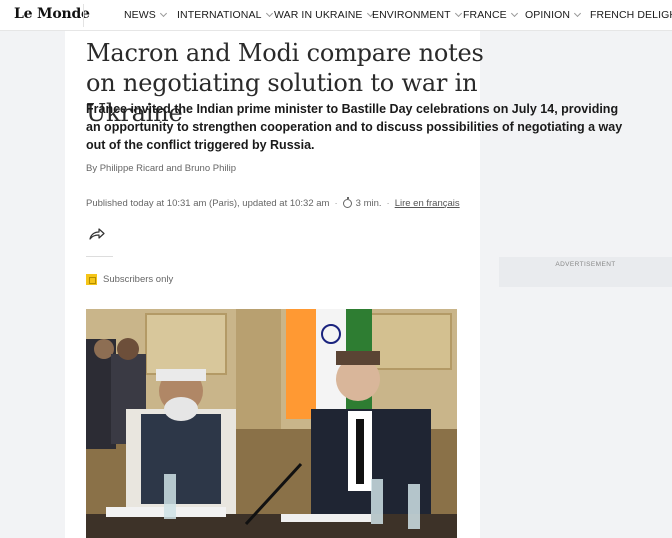 This screenshot has height=538, width=672. What do you see at coordinates (585, 264) in the screenshot?
I see `advertisement-label: ADVERTISEMENT` at bounding box center [585, 264].